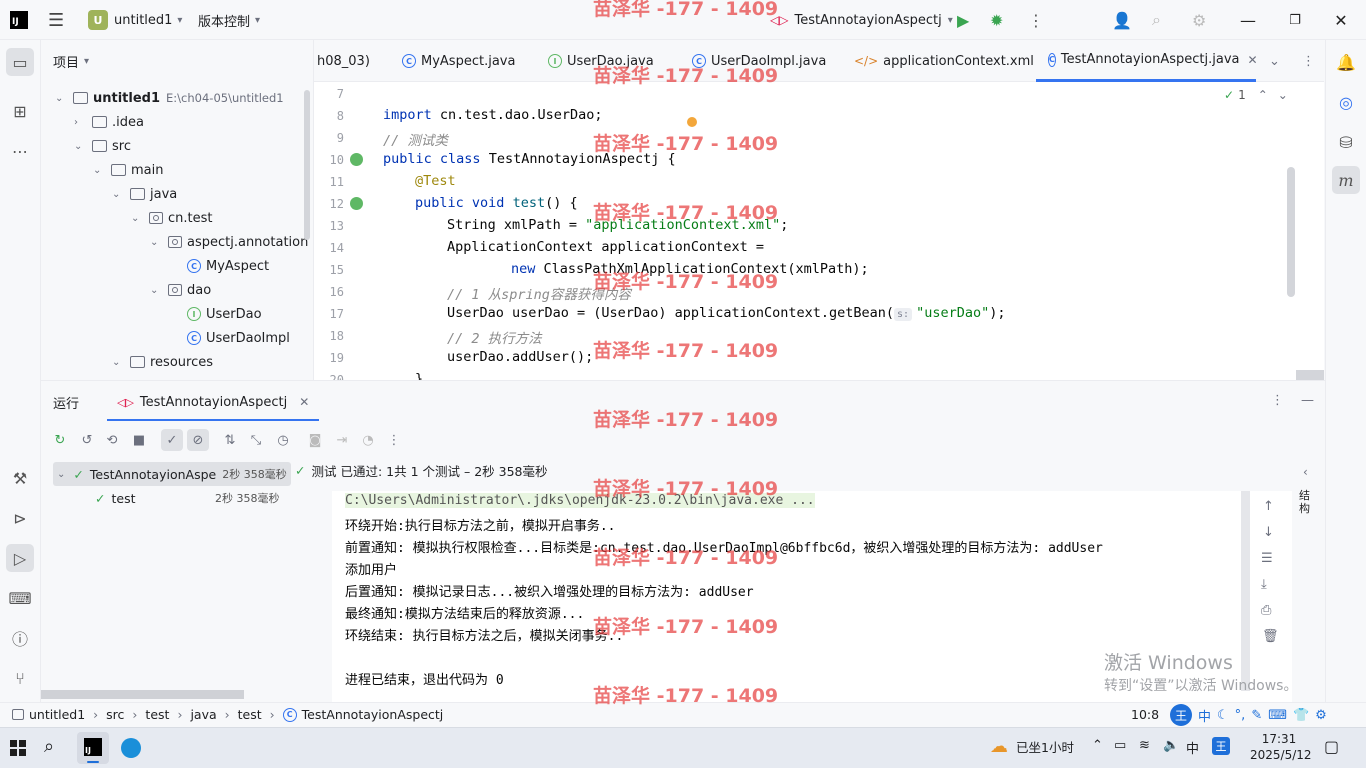  What do you see at coordinates (368, 440) in the screenshot?
I see `coverage-icon: ◔` at bounding box center [368, 440].